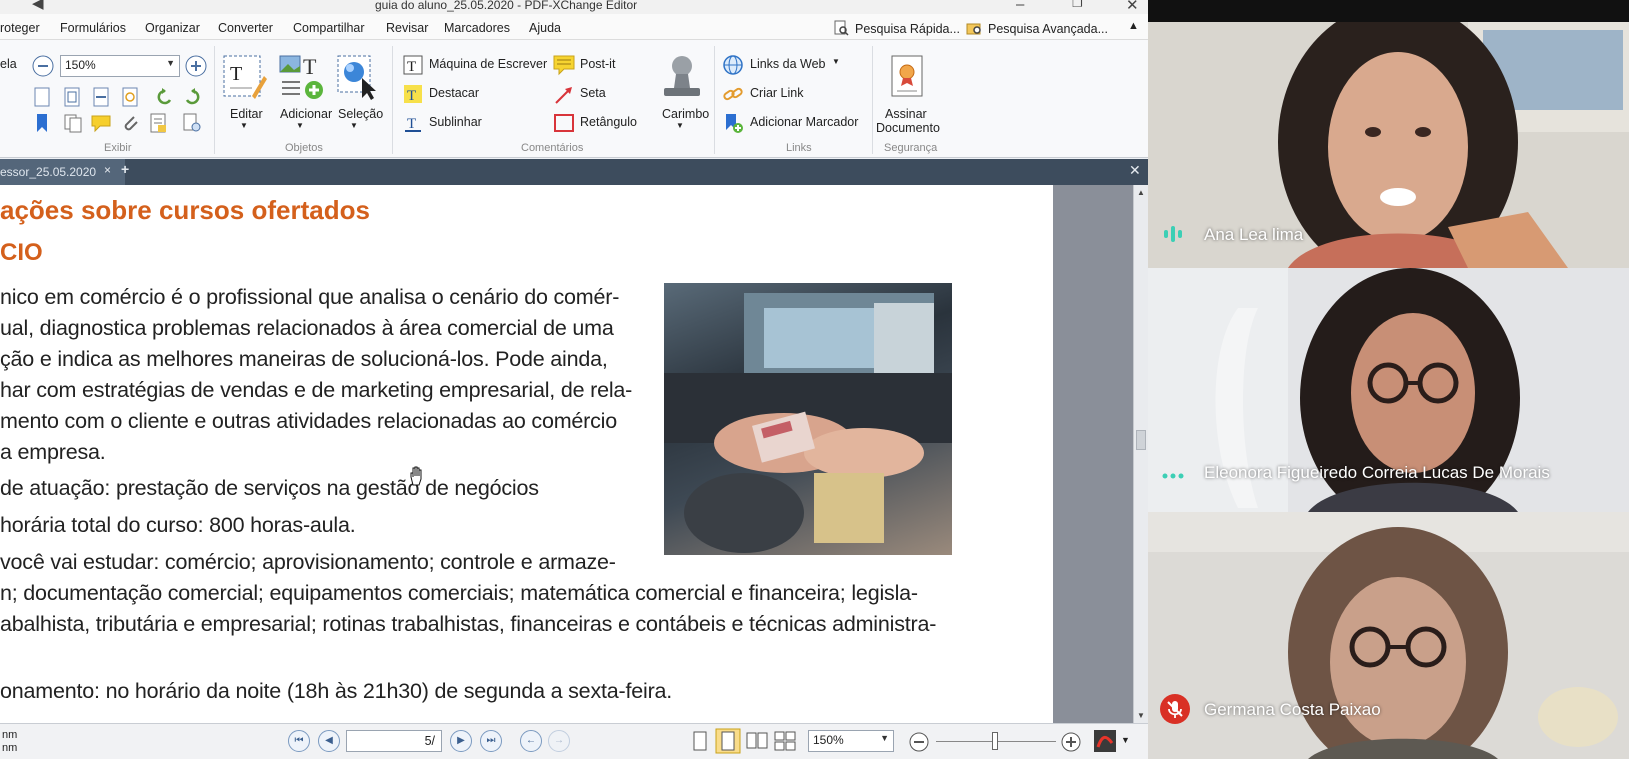 The height and width of the screenshot is (759, 1629). What do you see at coordinates (491, 741) in the screenshot?
I see `last-page-button: ⏭` at bounding box center [491, 741].